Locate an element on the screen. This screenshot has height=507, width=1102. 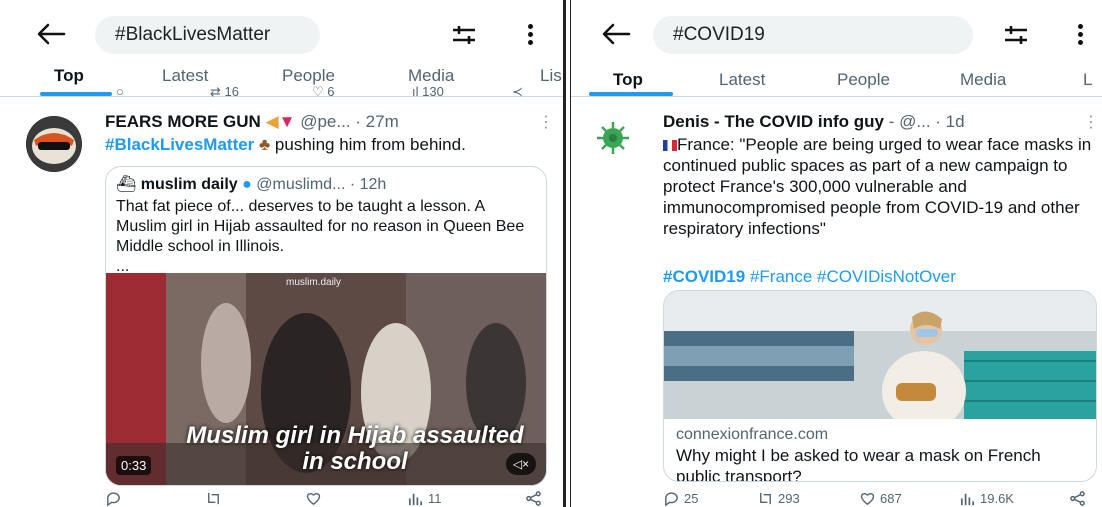
quote-header: ⛴ muslim daily ● @muslimd... · 12h is located at coordinates (251, 184).